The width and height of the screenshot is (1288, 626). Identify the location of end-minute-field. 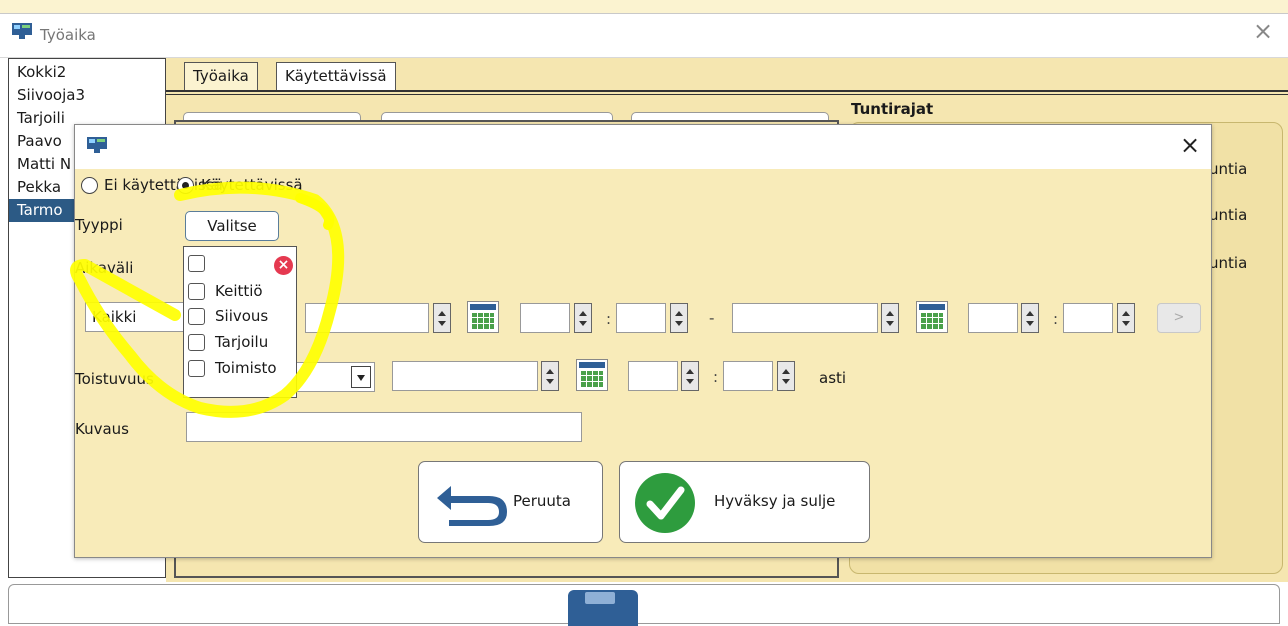
(1088, 318).